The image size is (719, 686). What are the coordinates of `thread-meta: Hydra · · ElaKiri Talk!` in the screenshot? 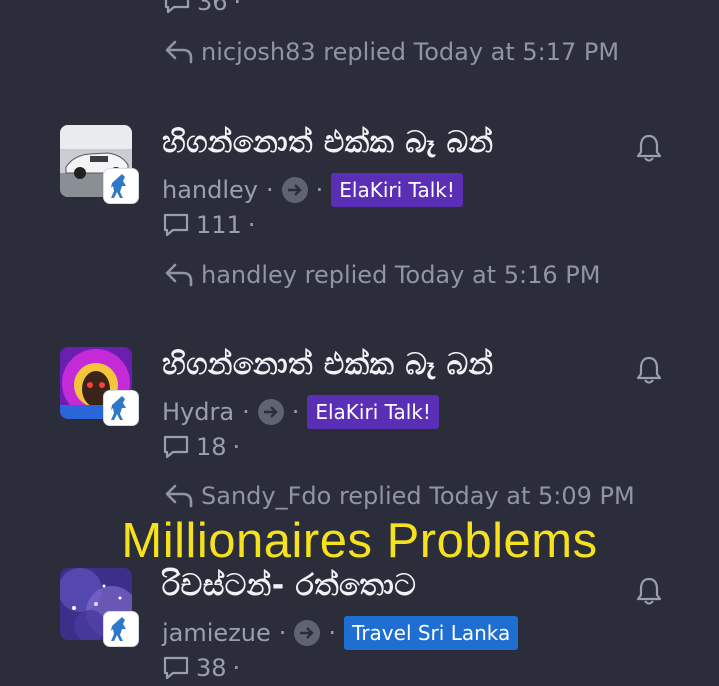 It's located at (300, 412).